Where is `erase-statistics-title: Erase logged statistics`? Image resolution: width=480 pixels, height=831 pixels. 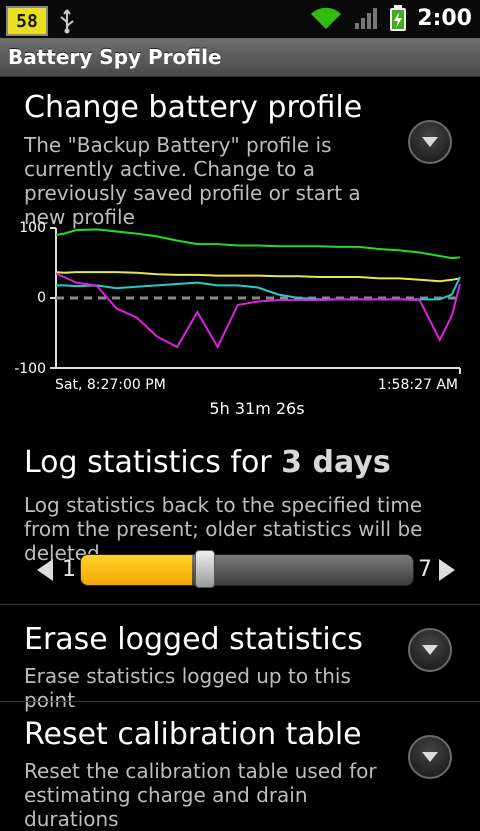
erase-statistics-title: Erase logged statistics is located at coordinates (193, 639).